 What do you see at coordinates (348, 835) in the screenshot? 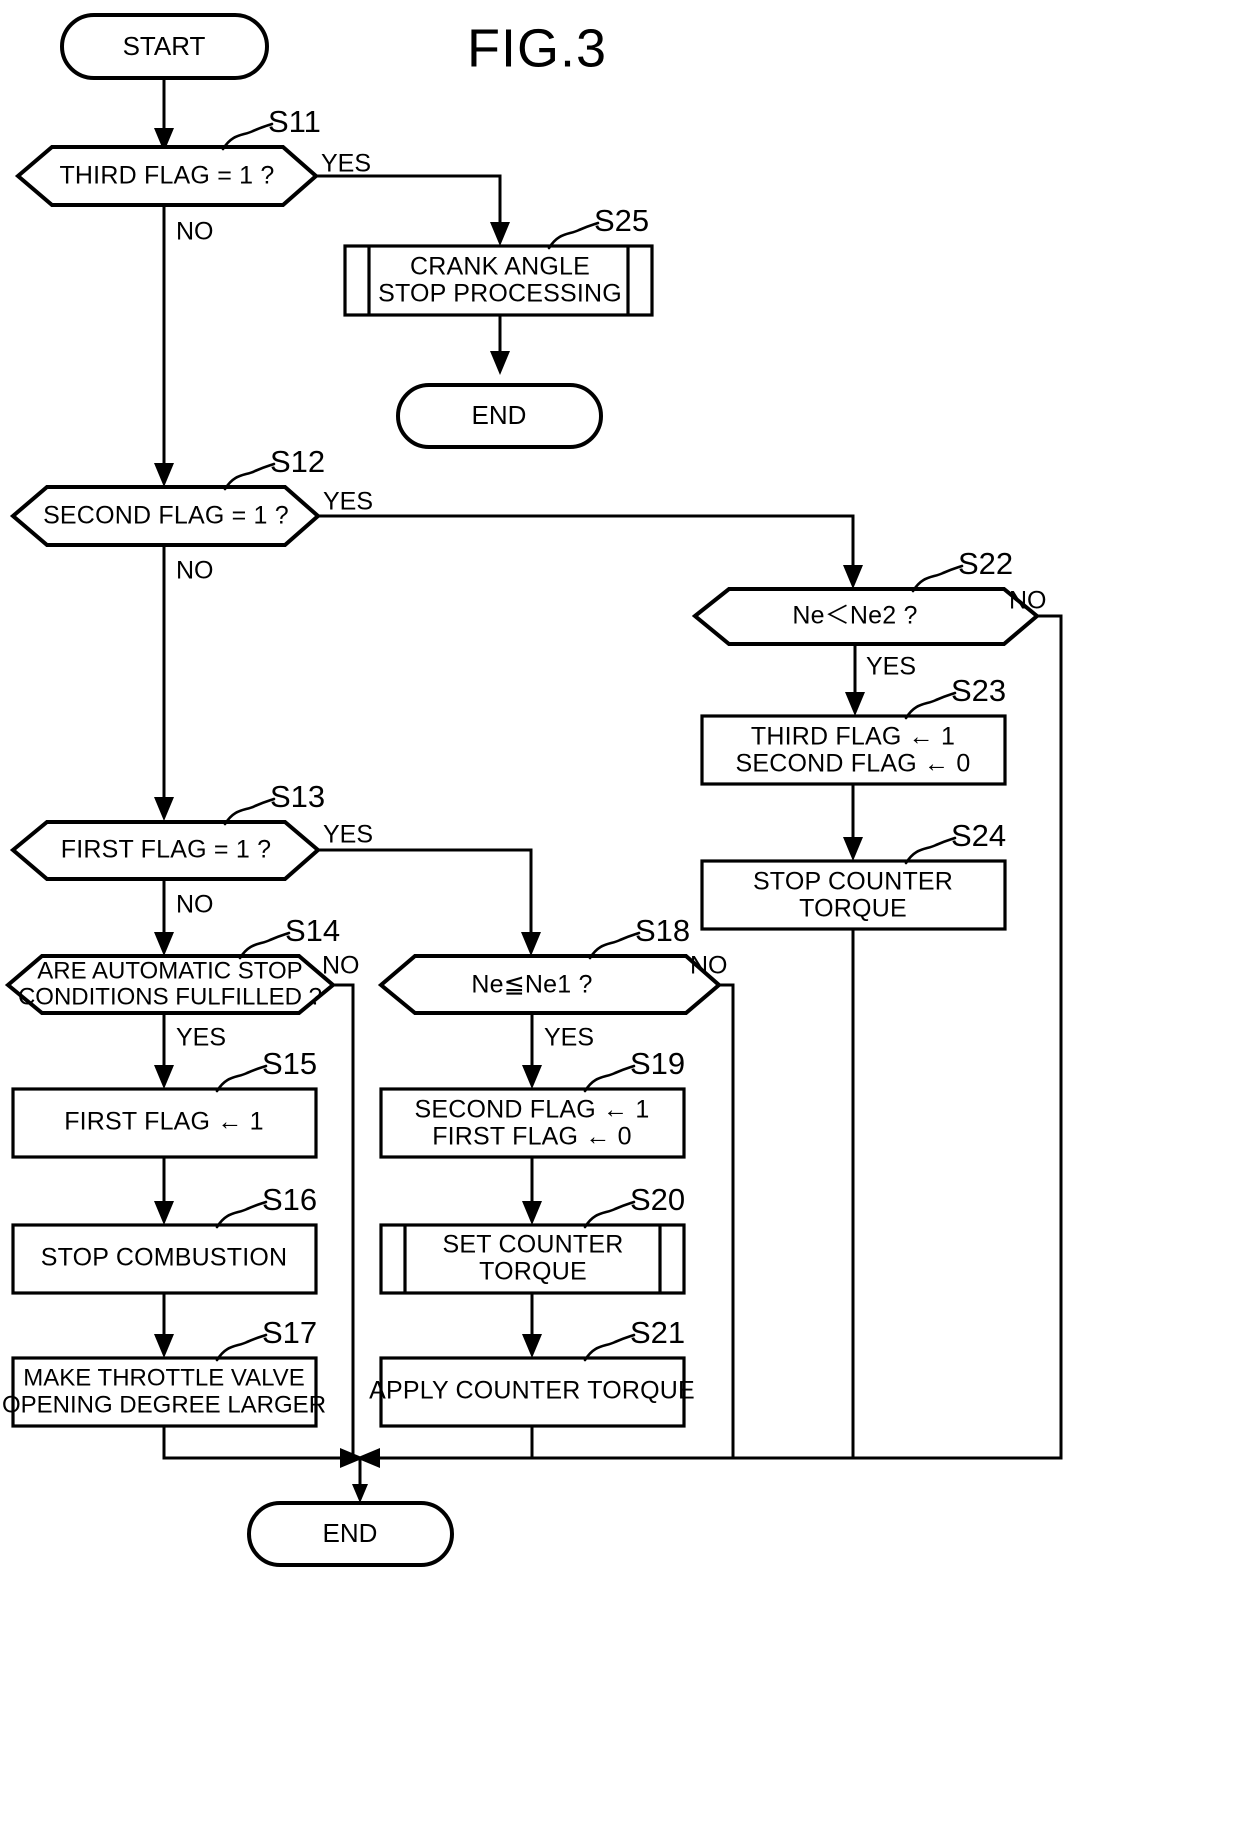
I see `branch-s13-yes: YES` at bounding box center [348, 835].